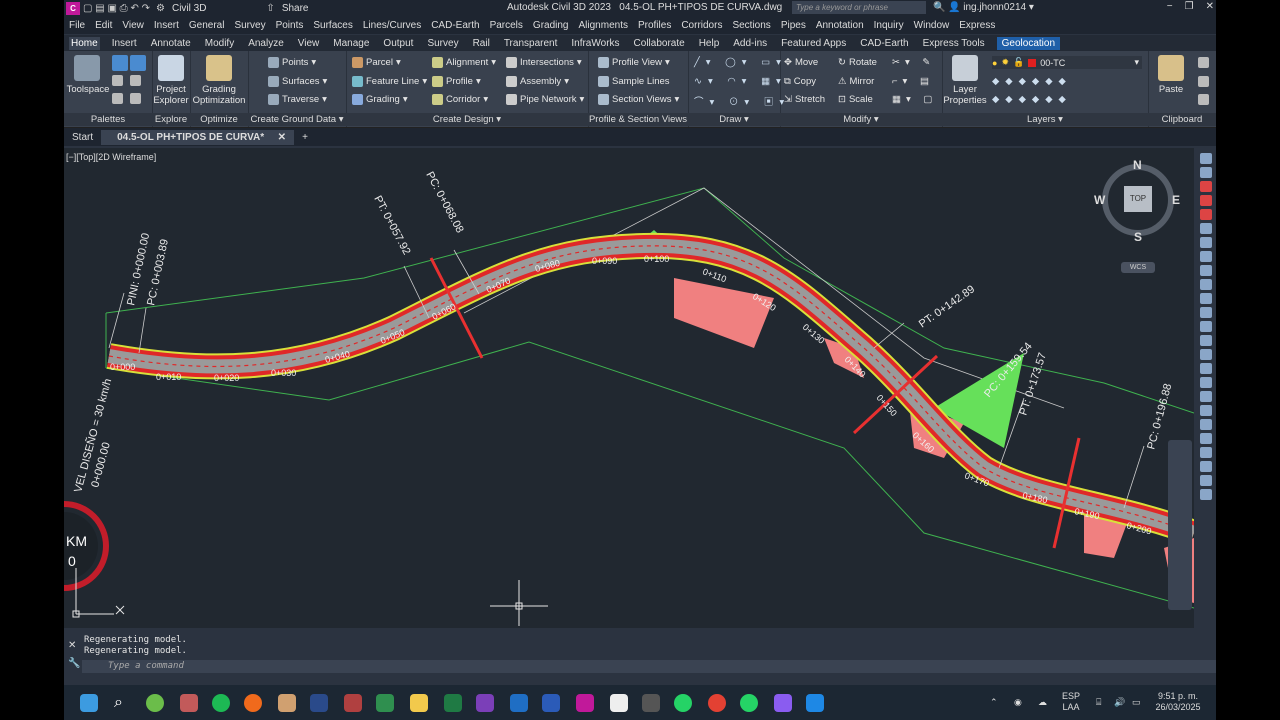  What do you see at coordinates (464, 62) in the screenshot?
I see `alignment-button: Alignment ▾` at bounding box center [464, 62].